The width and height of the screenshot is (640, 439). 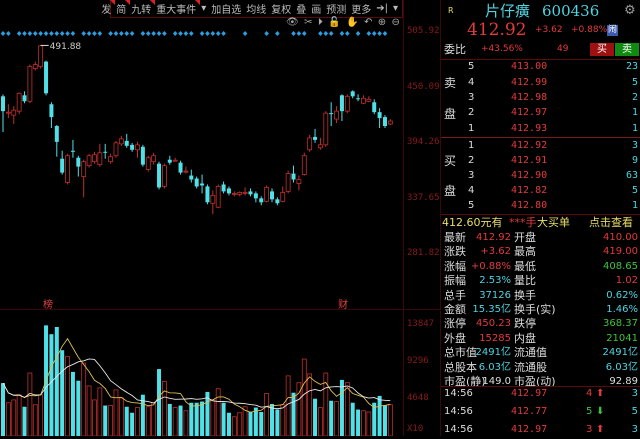 I want to click on sells-level-row: 2 412.97 1, so click(x=540, y=112).